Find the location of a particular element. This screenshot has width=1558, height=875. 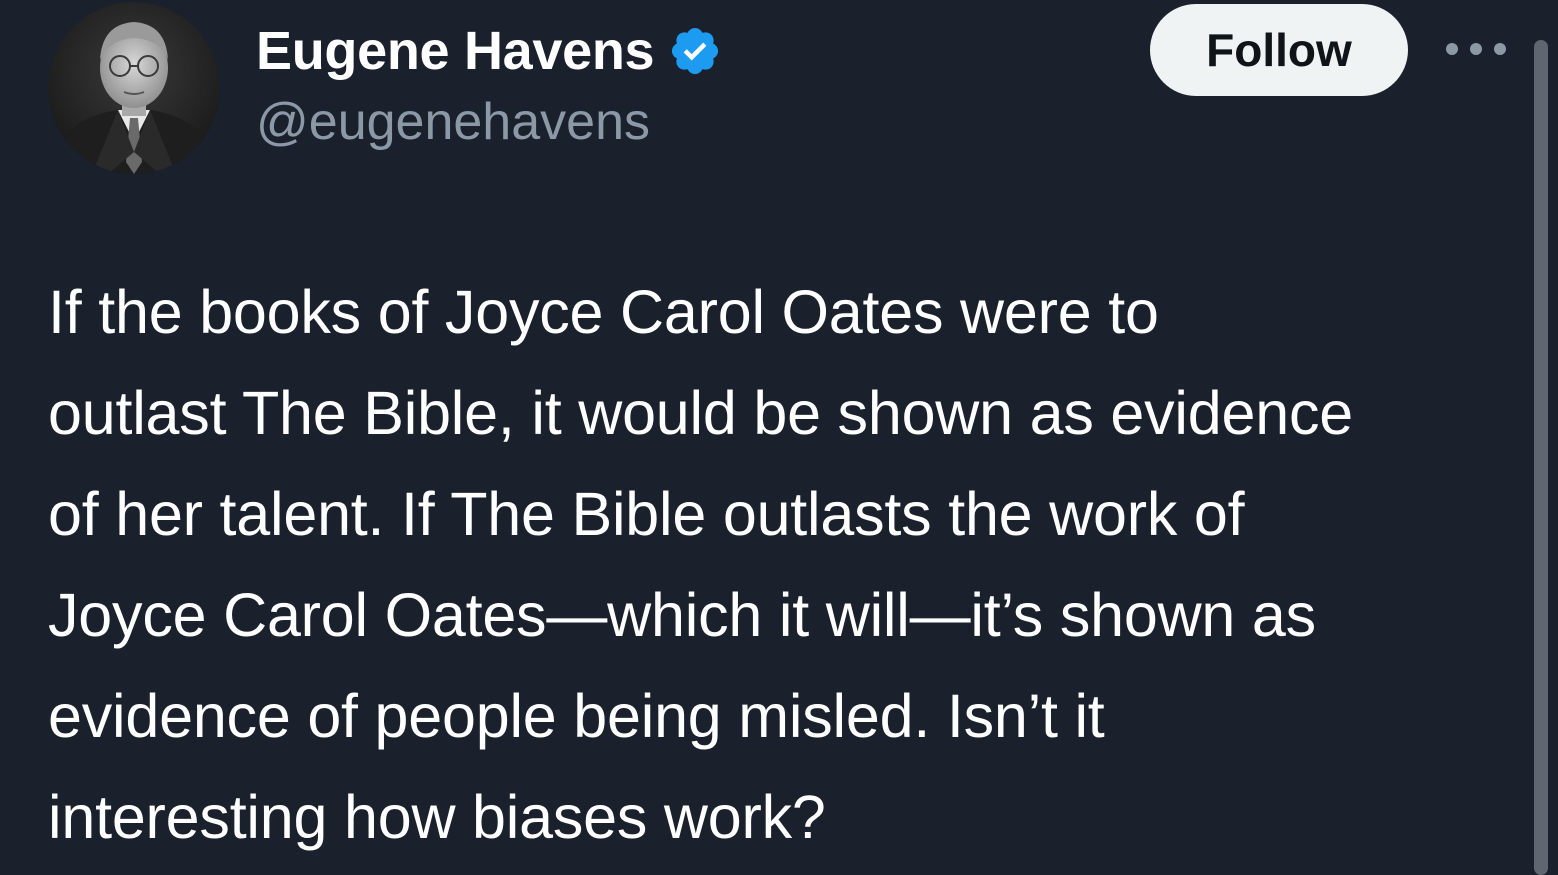

follow-button: Follow is located at coordinates (1279, 50).